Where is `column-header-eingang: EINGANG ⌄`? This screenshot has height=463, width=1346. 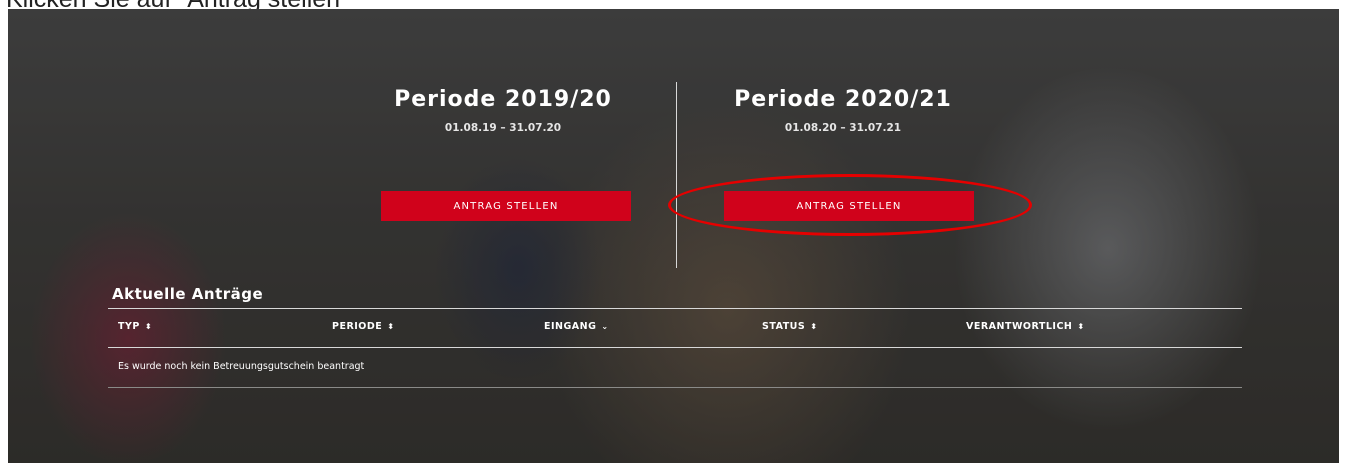 column-header-eingang: EINGANG ⌄ is located at coordinates (576, 326).